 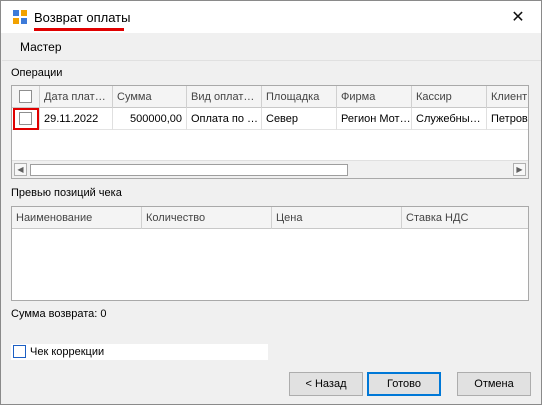 What do you see at coordinates (66, 193) in the screenshot?
I see `preview-label: Превью позиций чека` at bounding box center [66, 193].